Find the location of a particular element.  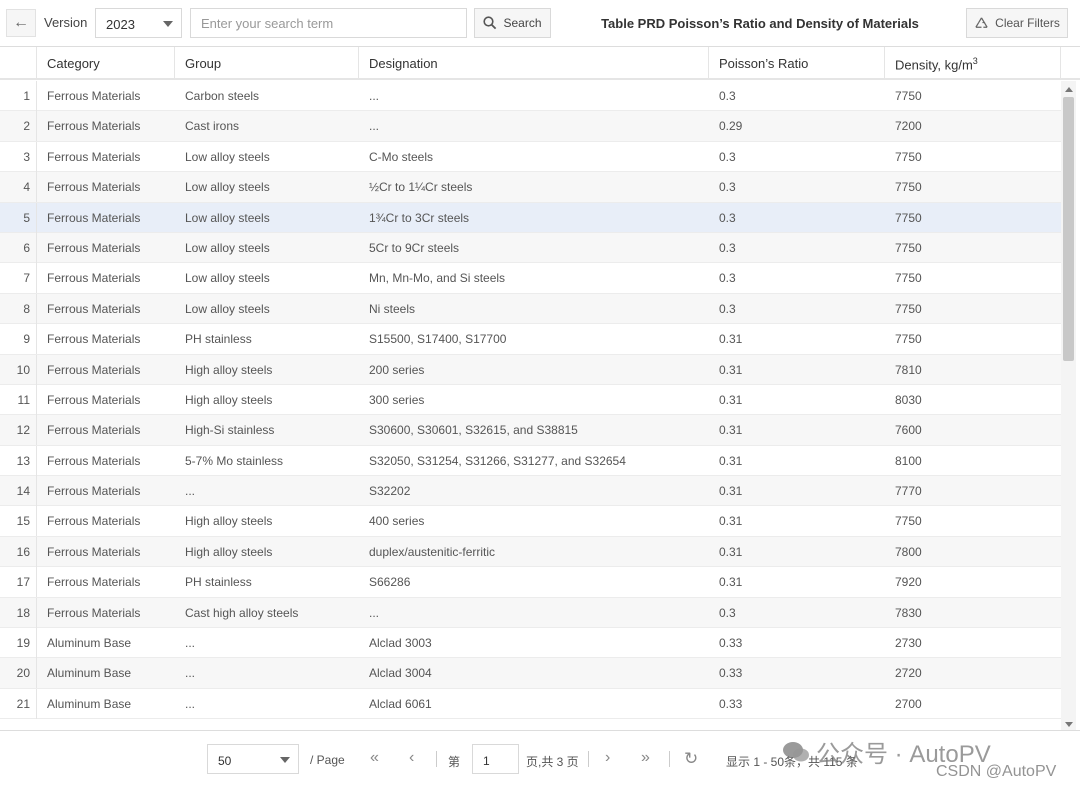

cell-density: 7800 is located at coordinates (908, 551).